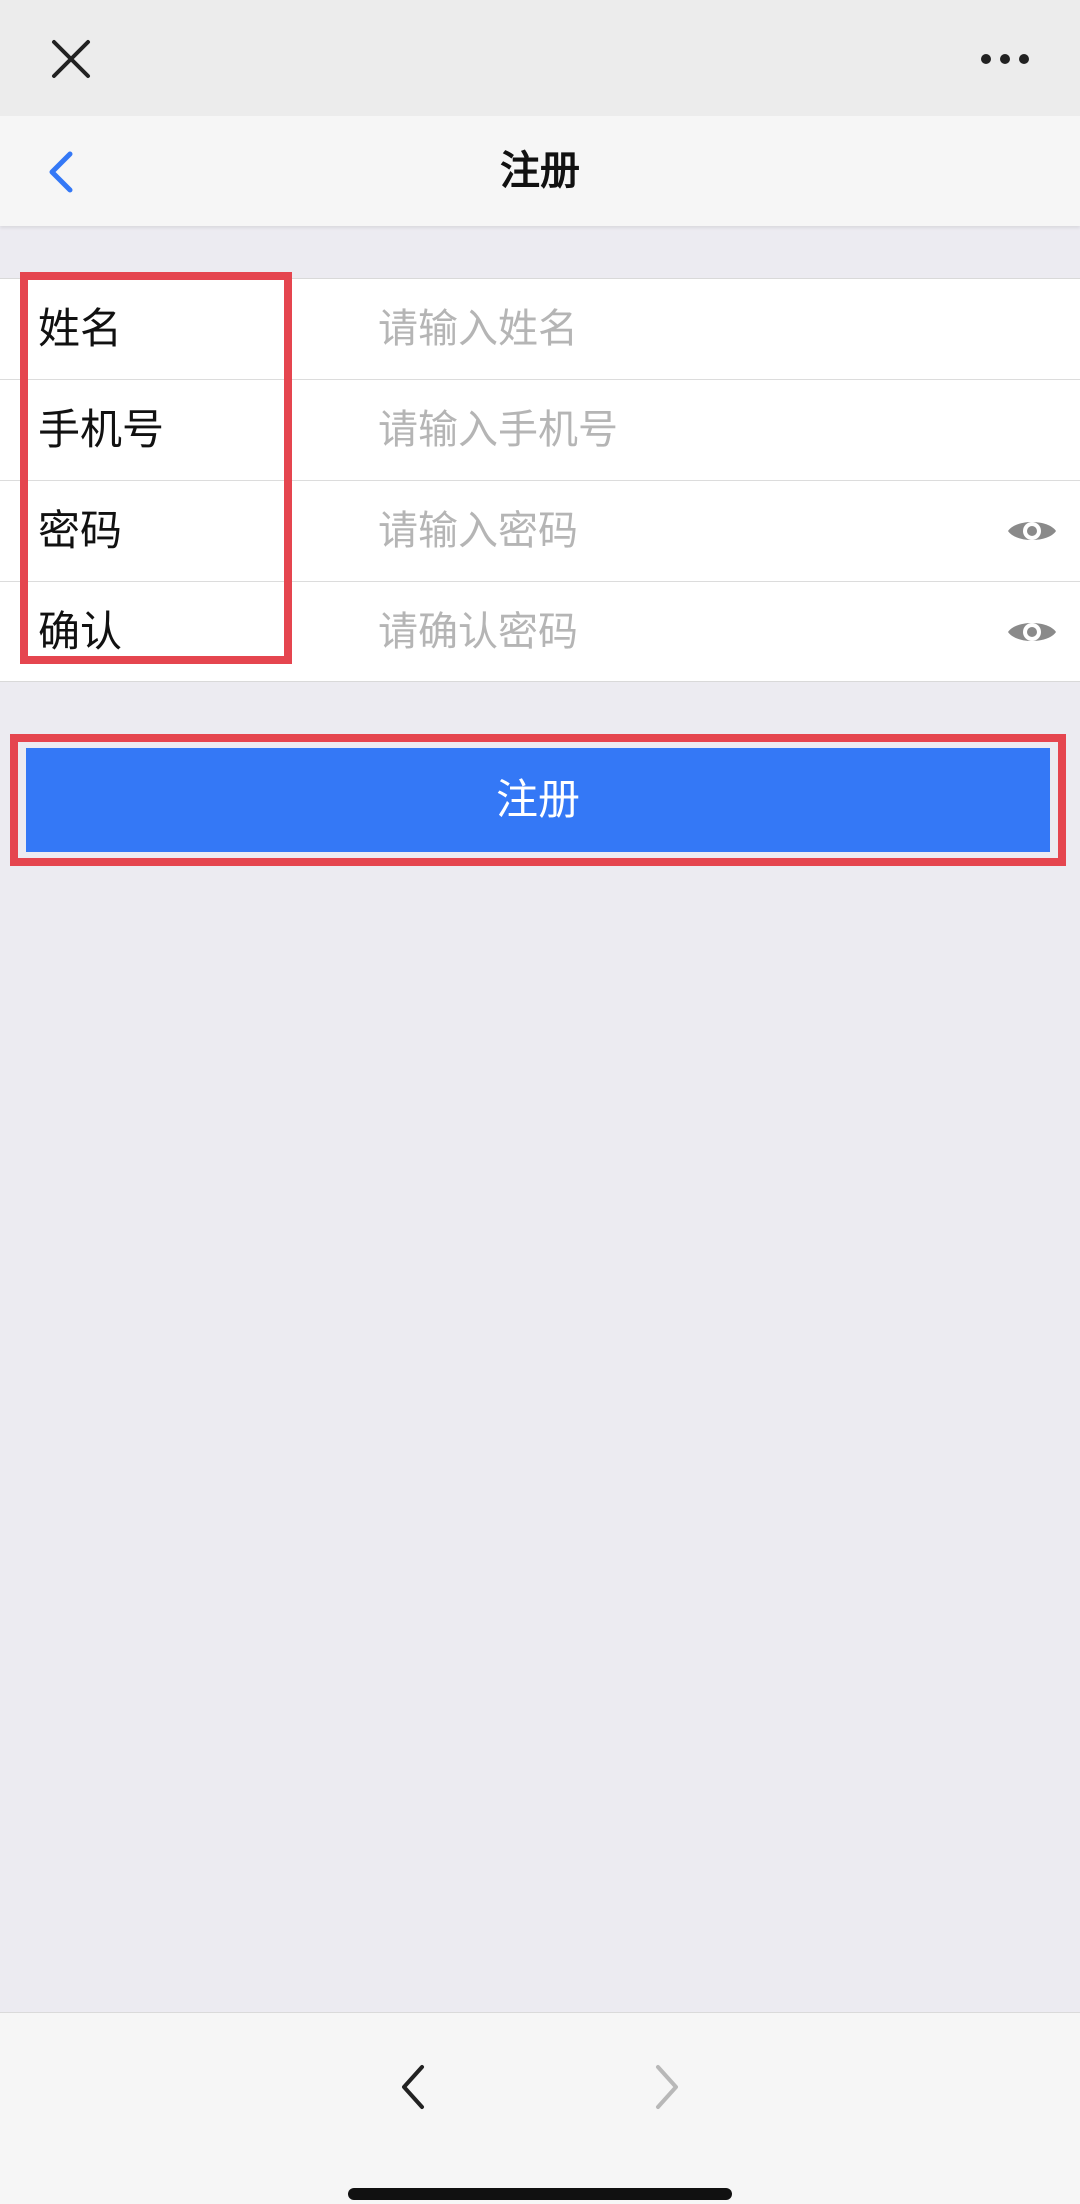 The width and height of the screenshot is (1080, 2204). I want to click on nav-bar: 注册, so click(540, 171).